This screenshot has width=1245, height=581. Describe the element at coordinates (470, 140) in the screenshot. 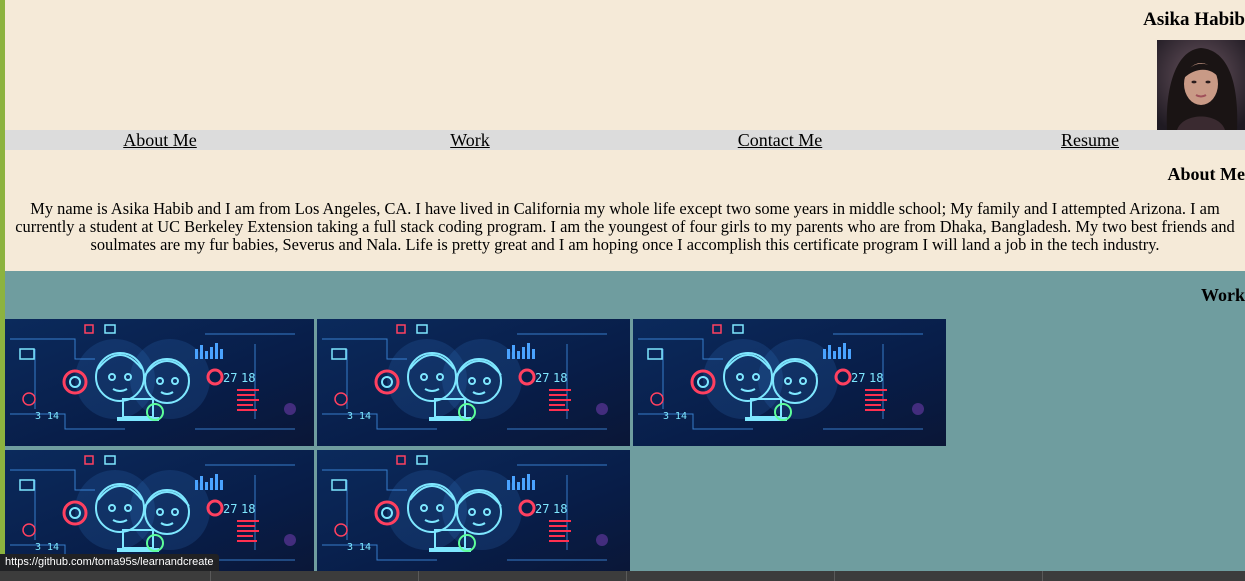

I see `nav-link-work: Work` at that location.